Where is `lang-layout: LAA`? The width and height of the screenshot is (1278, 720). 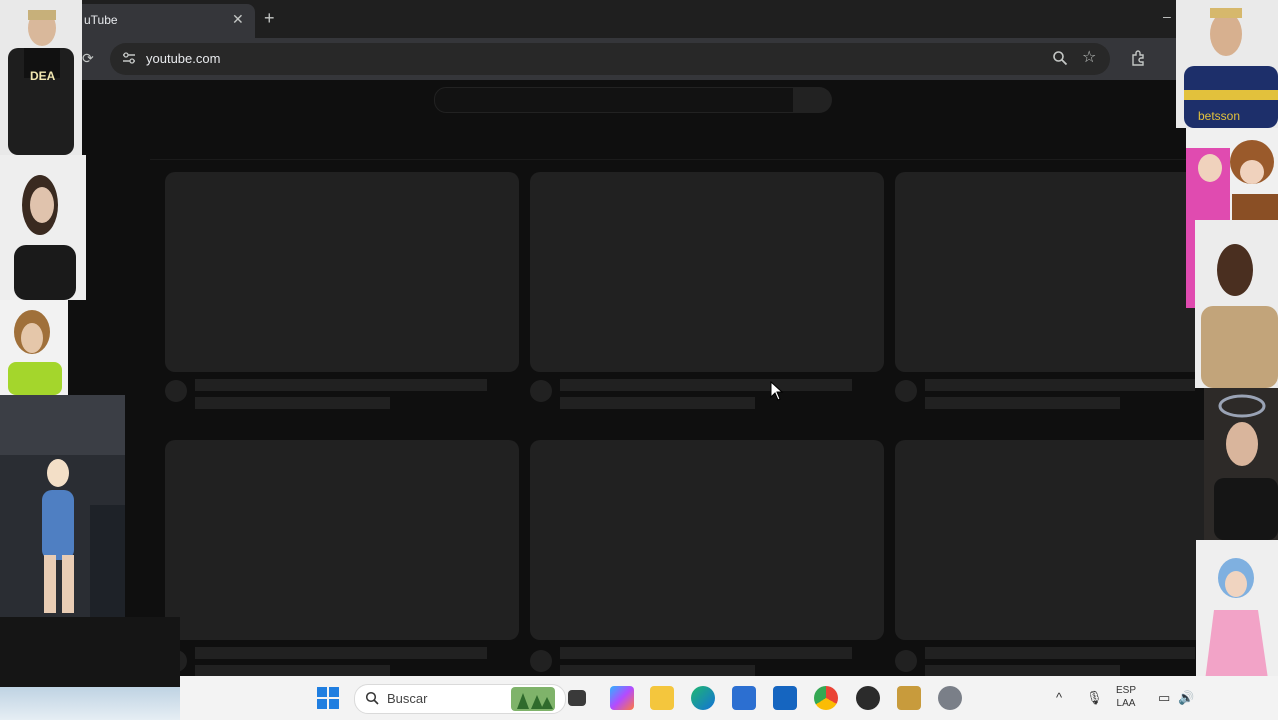 lang-layout: LAA is located at coordinates (1126, 703).